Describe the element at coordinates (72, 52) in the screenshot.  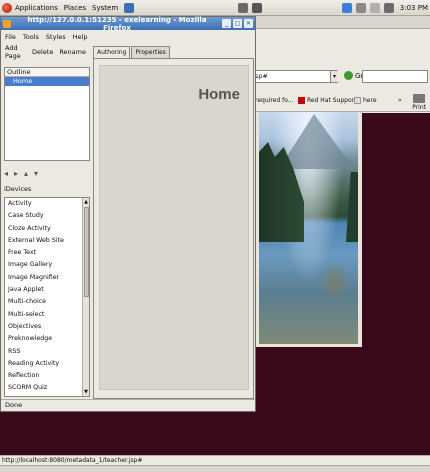
I see `rename-button: Rename` at that location.